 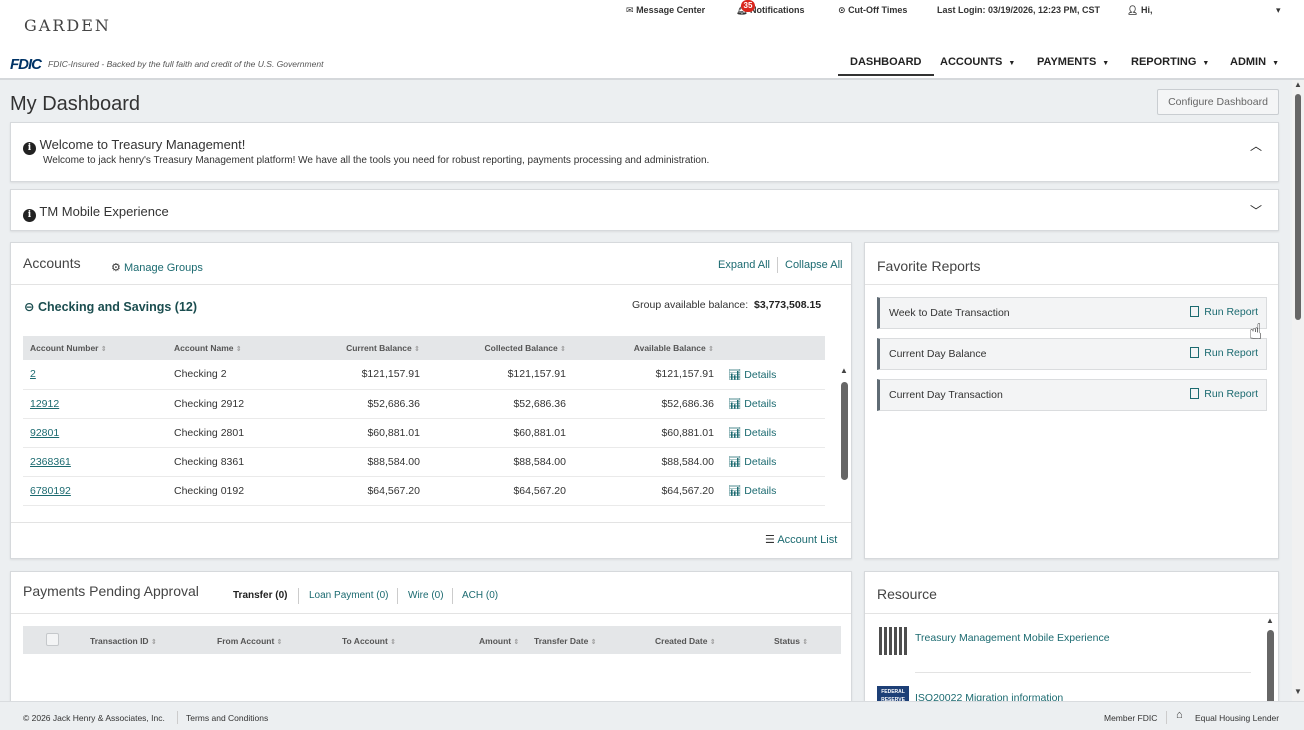 I want to click on configure-dashboard-button: Configure Dashboard, so click(x=1218, y=102).